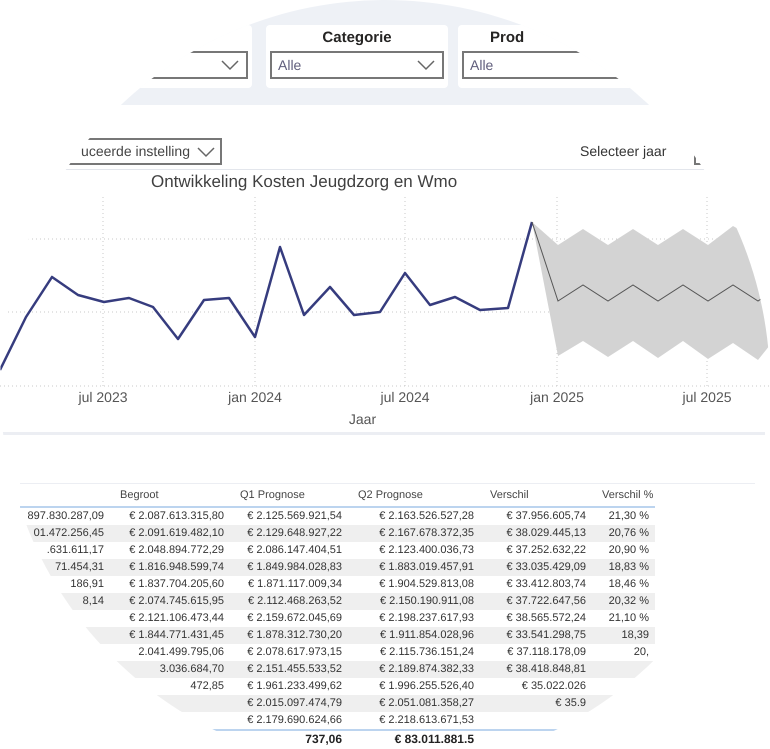 The height and width of the screenshot is (749, 770). I want to click on table-cell: .631.611,17, so click(75, 550).